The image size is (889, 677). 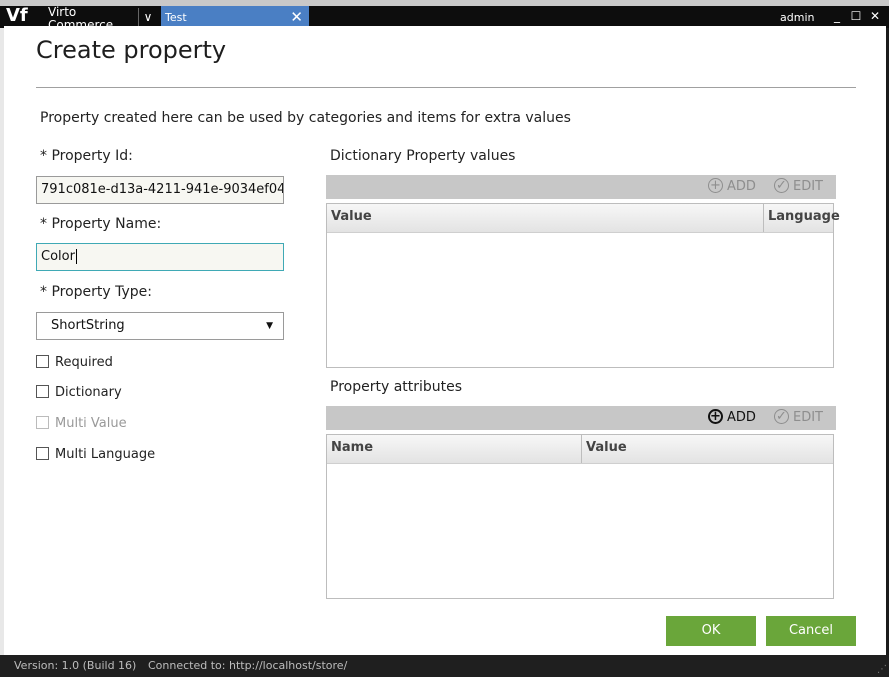 I want to click on dictionary-section-title: Dictionary Property values, so click(x=423, y=156).